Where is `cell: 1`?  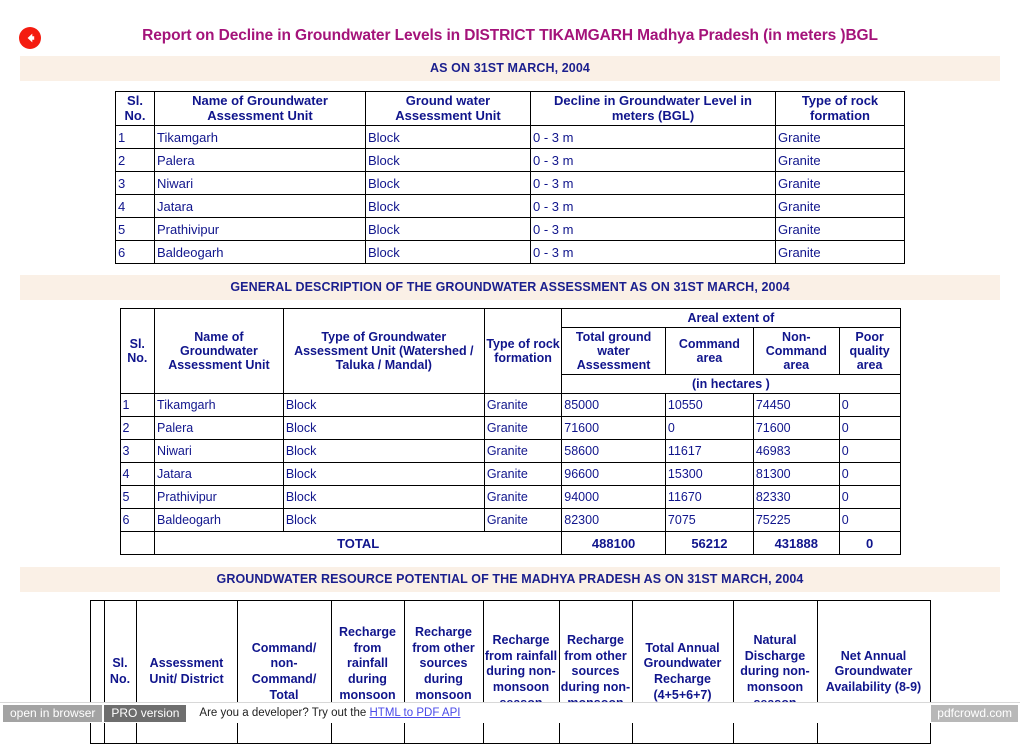
cell: 1 is located at coordinates (137, 405).